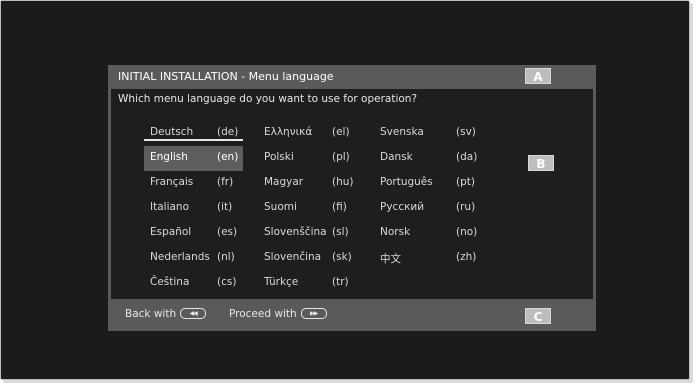 The height and width of the screenshot is (385, 697). Describe the element at coordinates (313, 313) in the screenshot. I see `fast-forward-icon: ▶▶` at that location.